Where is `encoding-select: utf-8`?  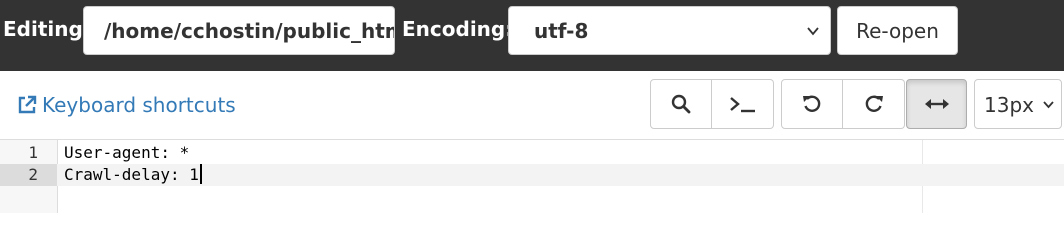
encoding-select: utf-8 is located at coordinates (669, 30).